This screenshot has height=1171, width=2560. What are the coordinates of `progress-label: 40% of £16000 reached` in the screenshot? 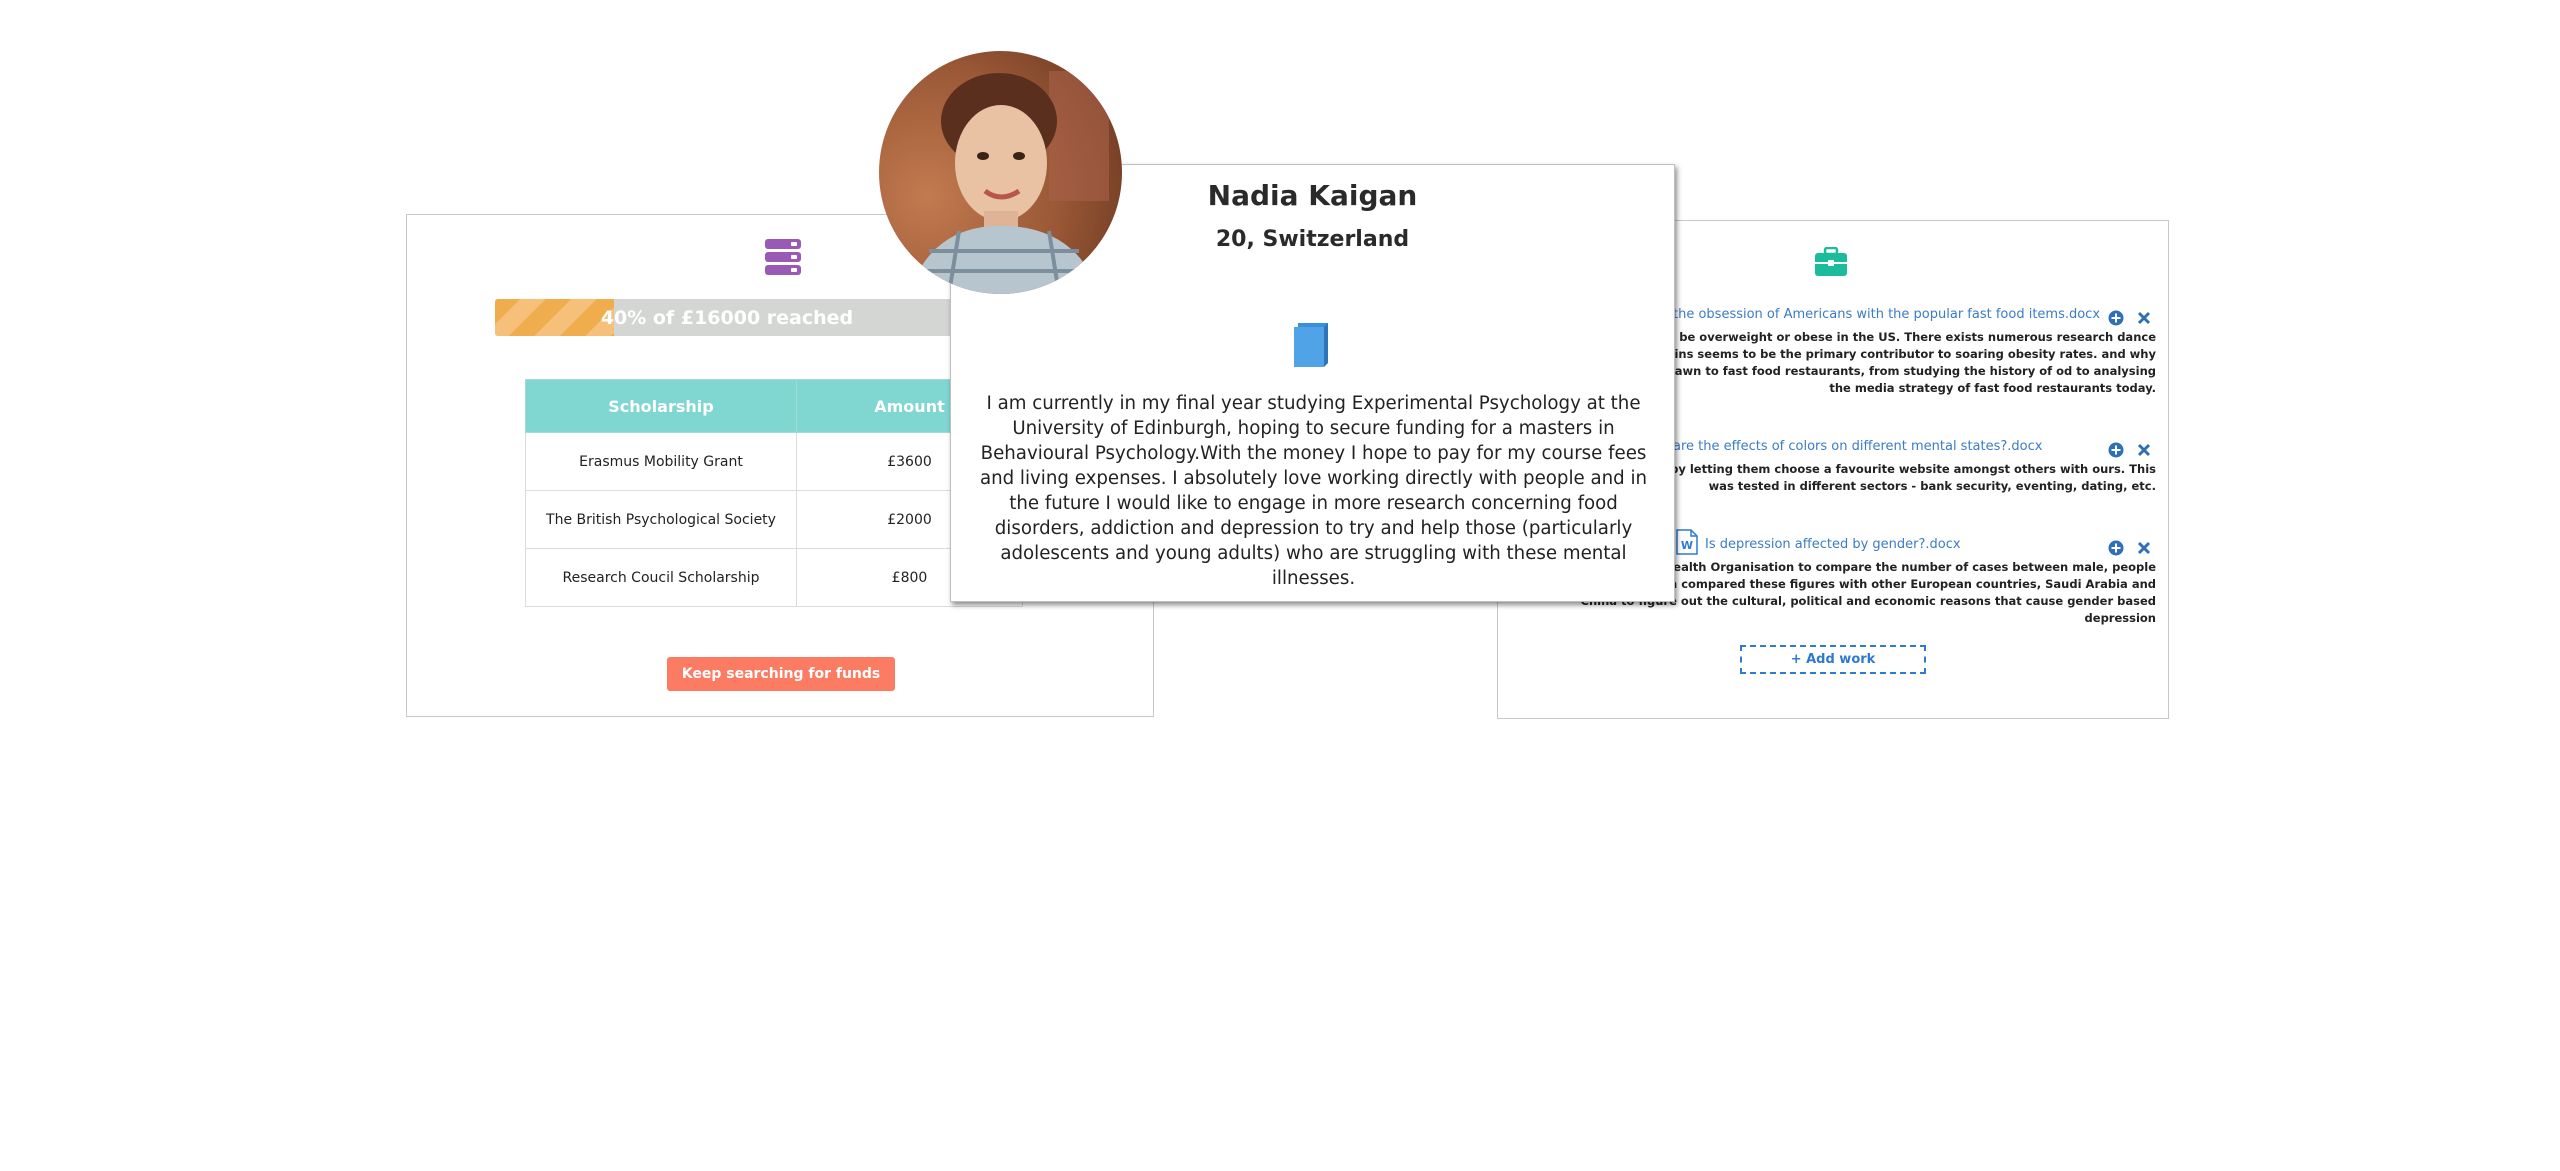 It's located at (727, 317).